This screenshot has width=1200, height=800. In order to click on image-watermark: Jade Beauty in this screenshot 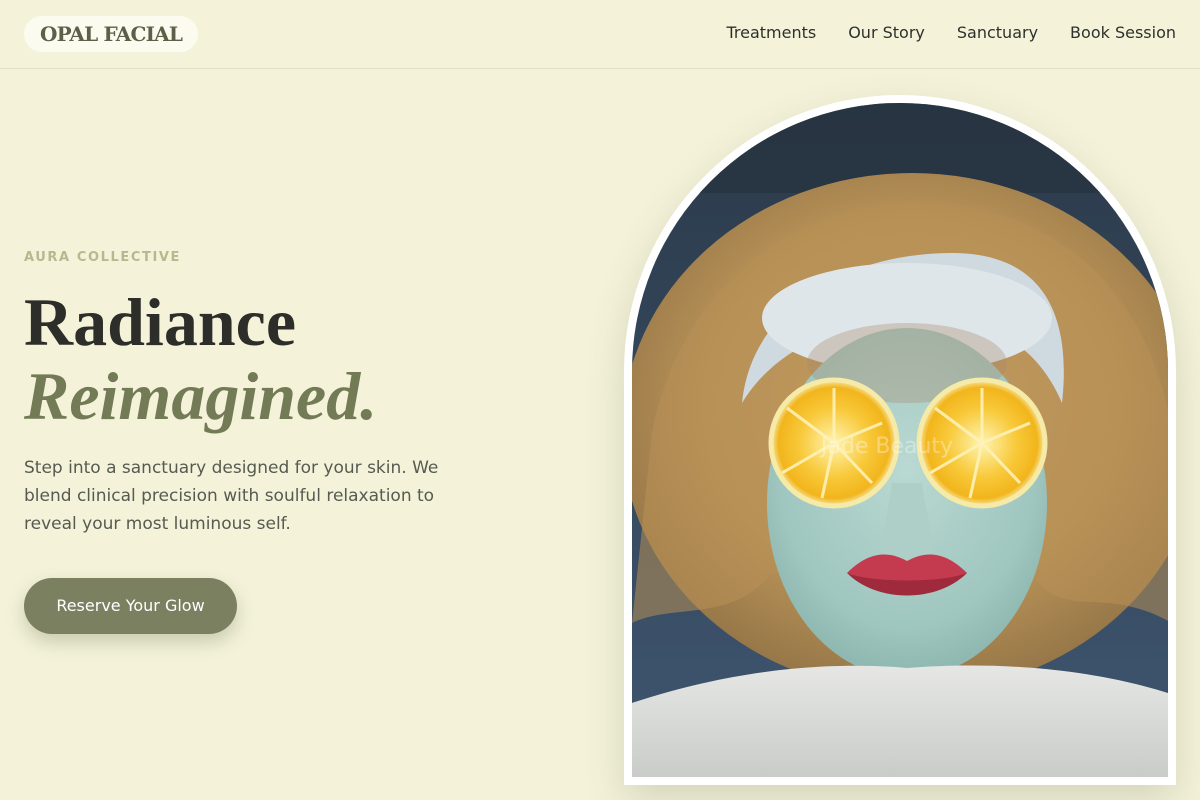, I will do `click(886, 446)`.